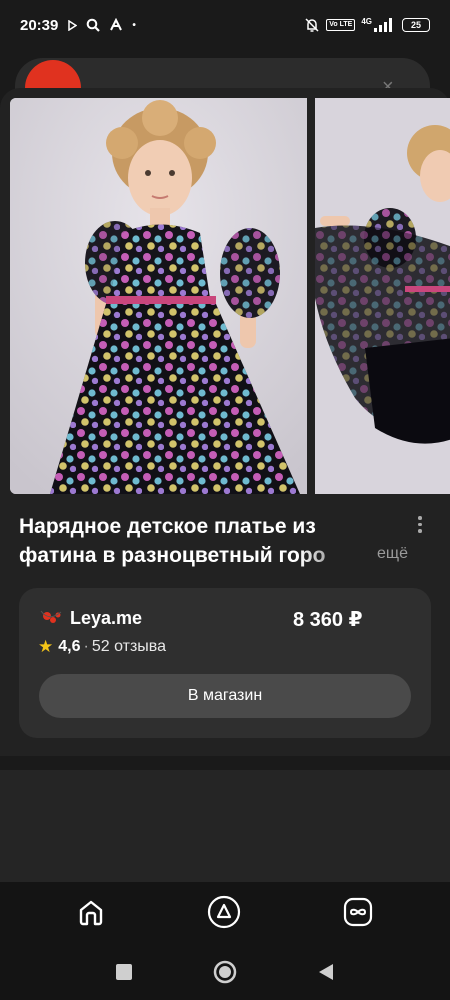 Image resolution: width=450 pixels, height=1000 pixels. What do you see at coordinates (341, 25) in the screenshot?
I see `volte-badge: Vo LTE` at bounding box center [341, 25].